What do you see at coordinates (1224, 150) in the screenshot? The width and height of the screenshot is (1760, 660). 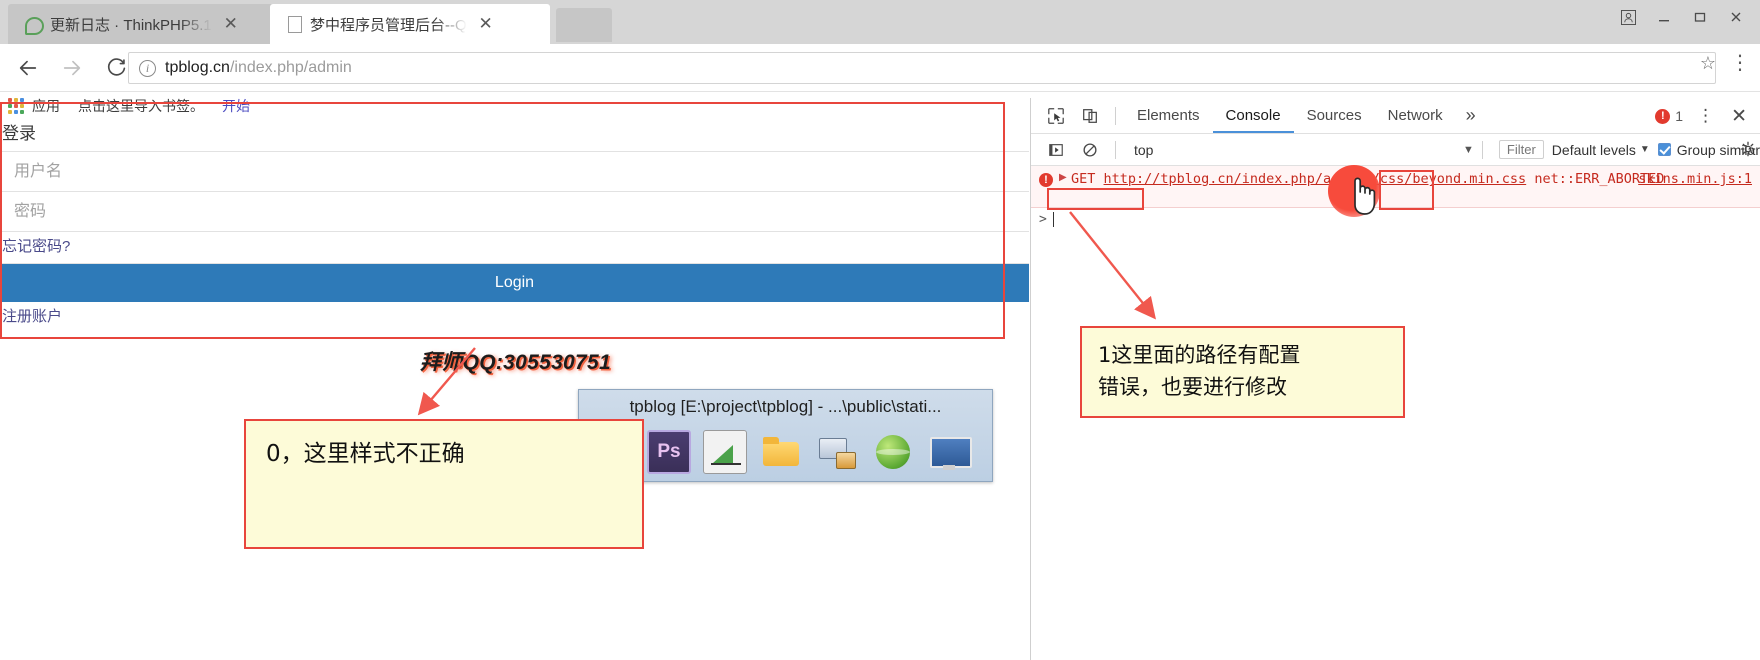 I see `execution-context-selector: top` at bounding box center [1224, 150].